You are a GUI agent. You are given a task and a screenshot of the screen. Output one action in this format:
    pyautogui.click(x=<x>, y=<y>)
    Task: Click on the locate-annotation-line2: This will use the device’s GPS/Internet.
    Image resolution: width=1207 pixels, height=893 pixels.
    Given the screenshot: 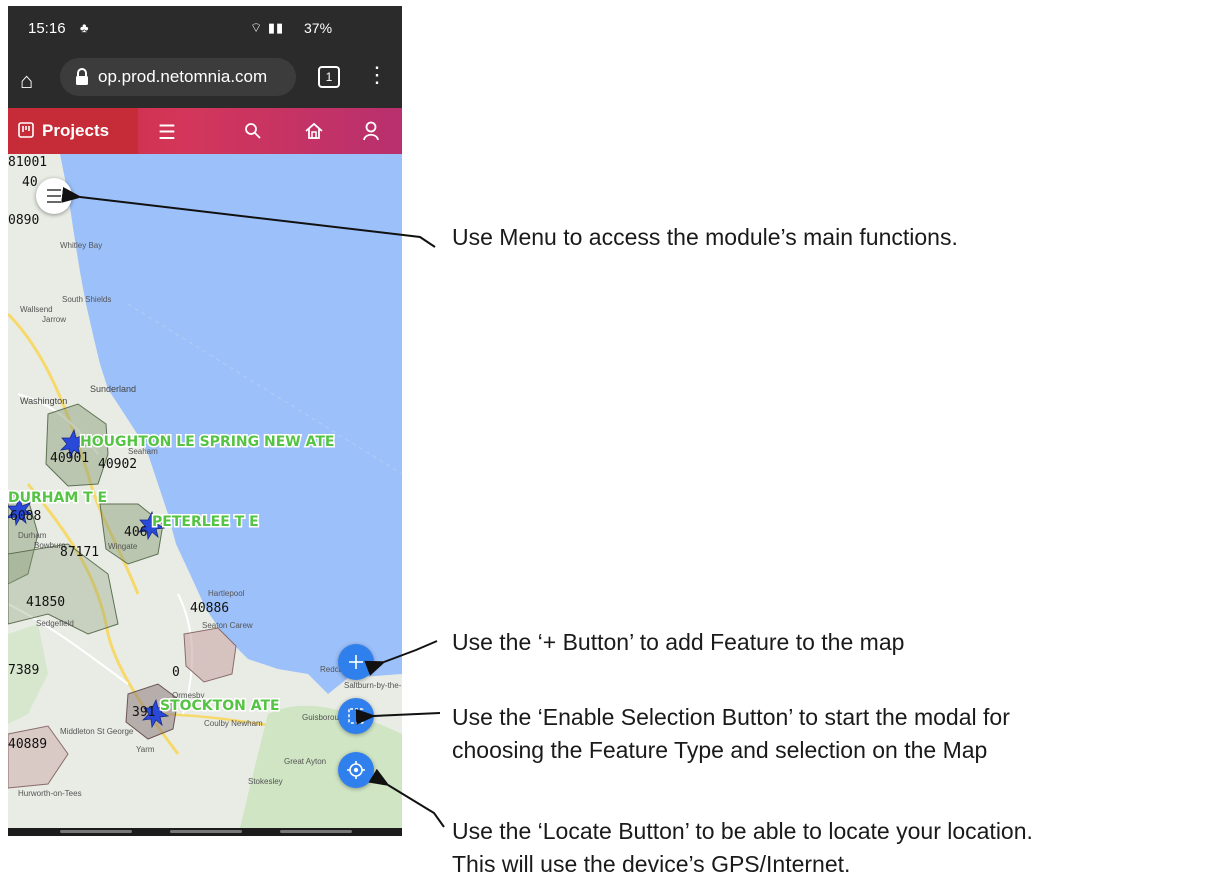 What is the action you would take?
    pyautogui.click(x=651, y=864)
    